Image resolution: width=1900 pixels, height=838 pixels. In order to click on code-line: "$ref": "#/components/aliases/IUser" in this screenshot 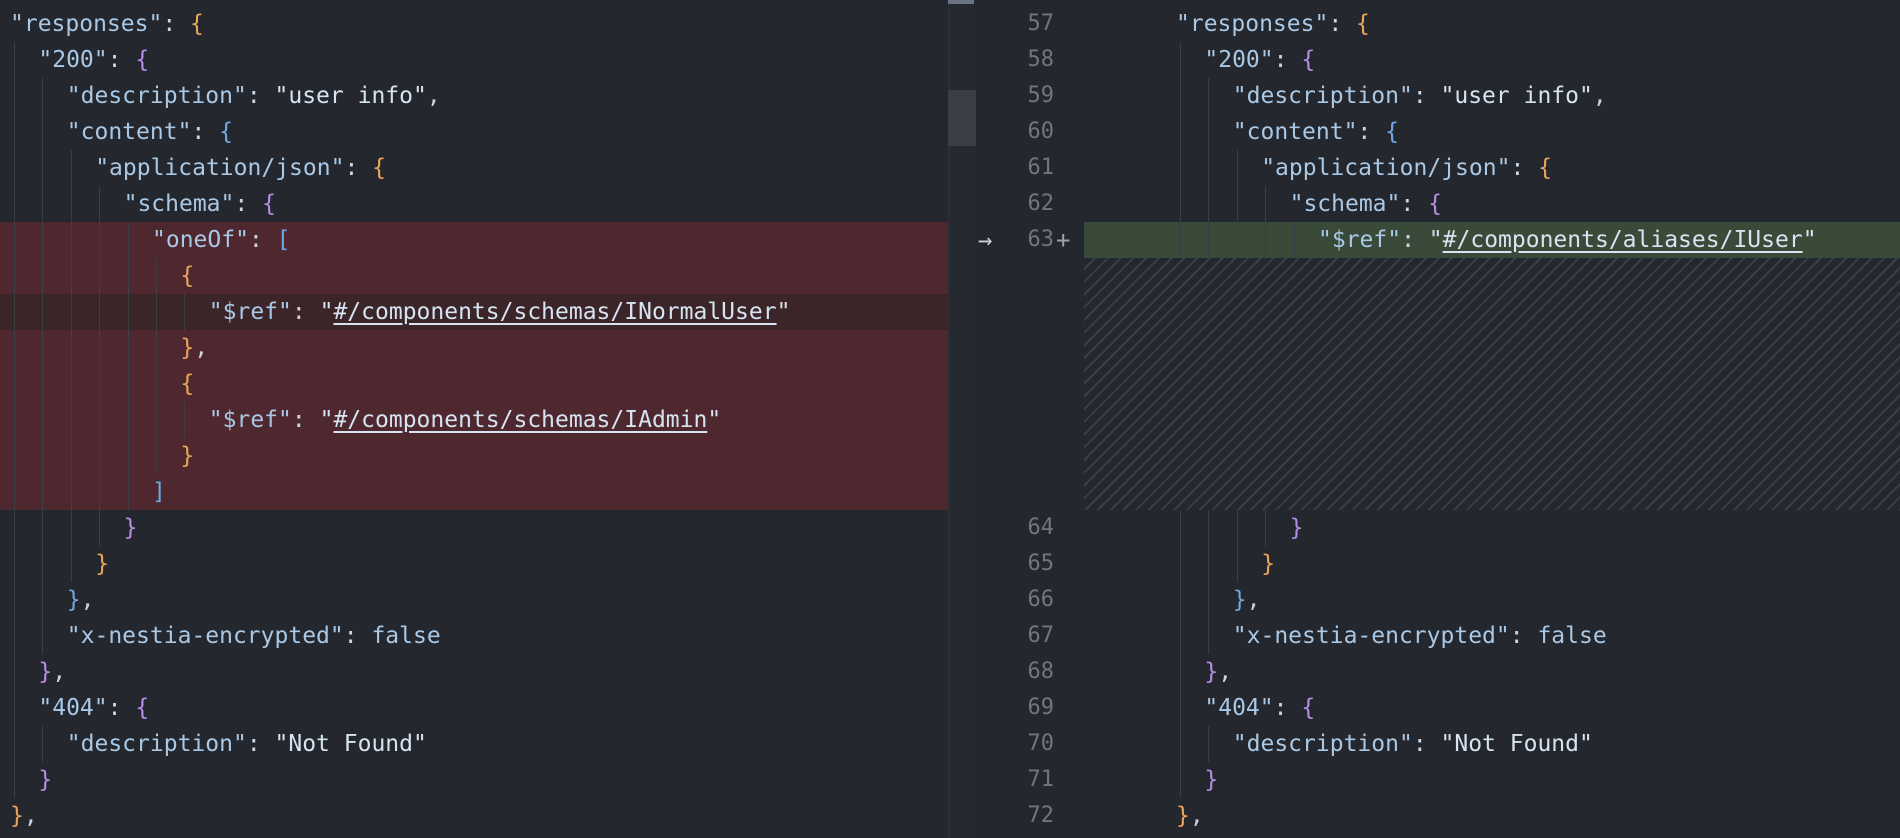, I will do `click(1492, 240)`.